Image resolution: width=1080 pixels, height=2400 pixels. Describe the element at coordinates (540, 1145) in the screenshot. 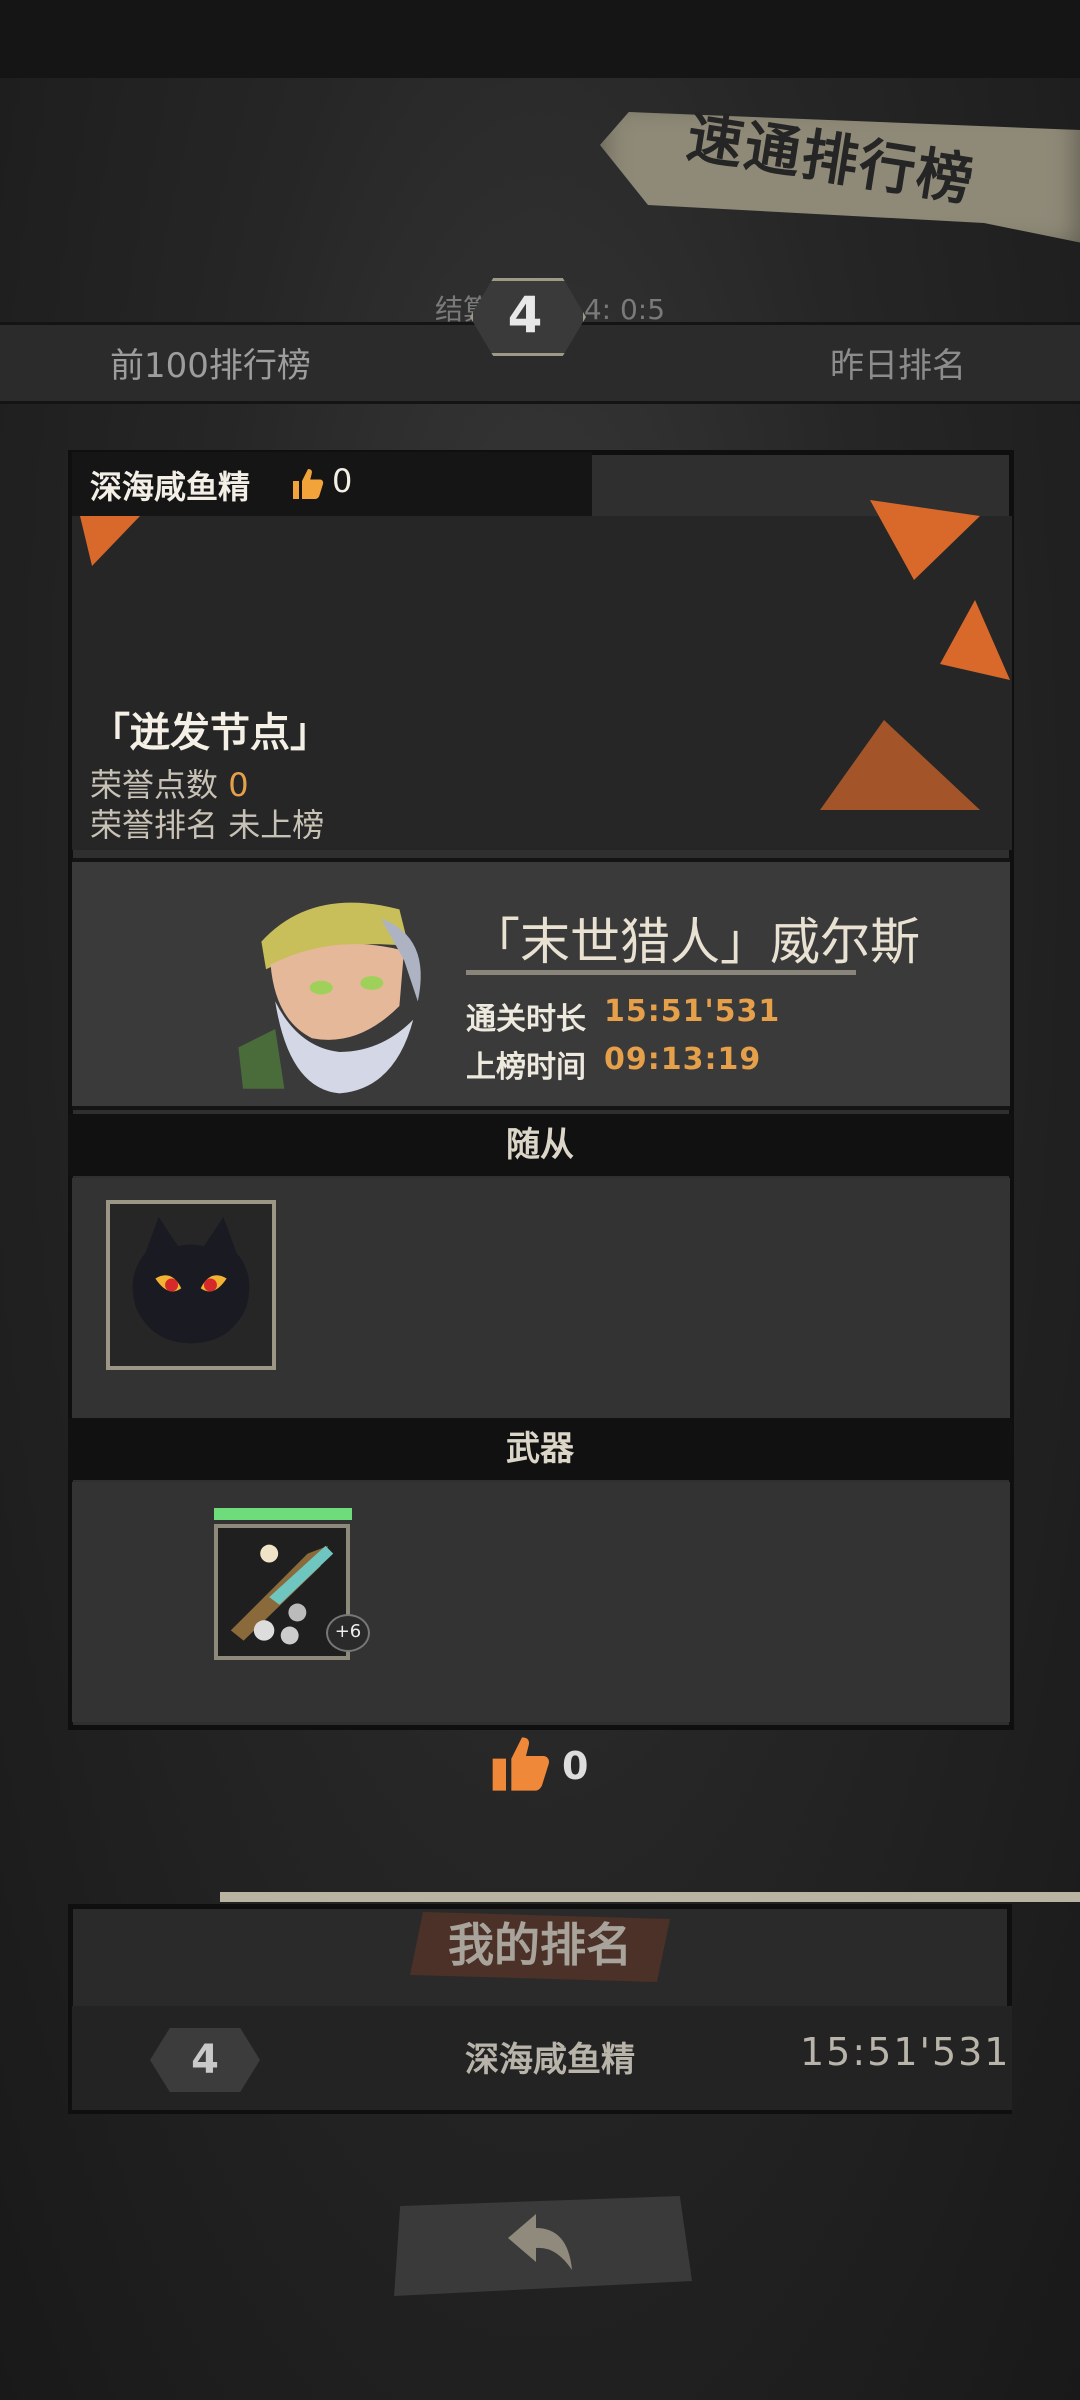

I see `companion-section-label: 随从` at that location.